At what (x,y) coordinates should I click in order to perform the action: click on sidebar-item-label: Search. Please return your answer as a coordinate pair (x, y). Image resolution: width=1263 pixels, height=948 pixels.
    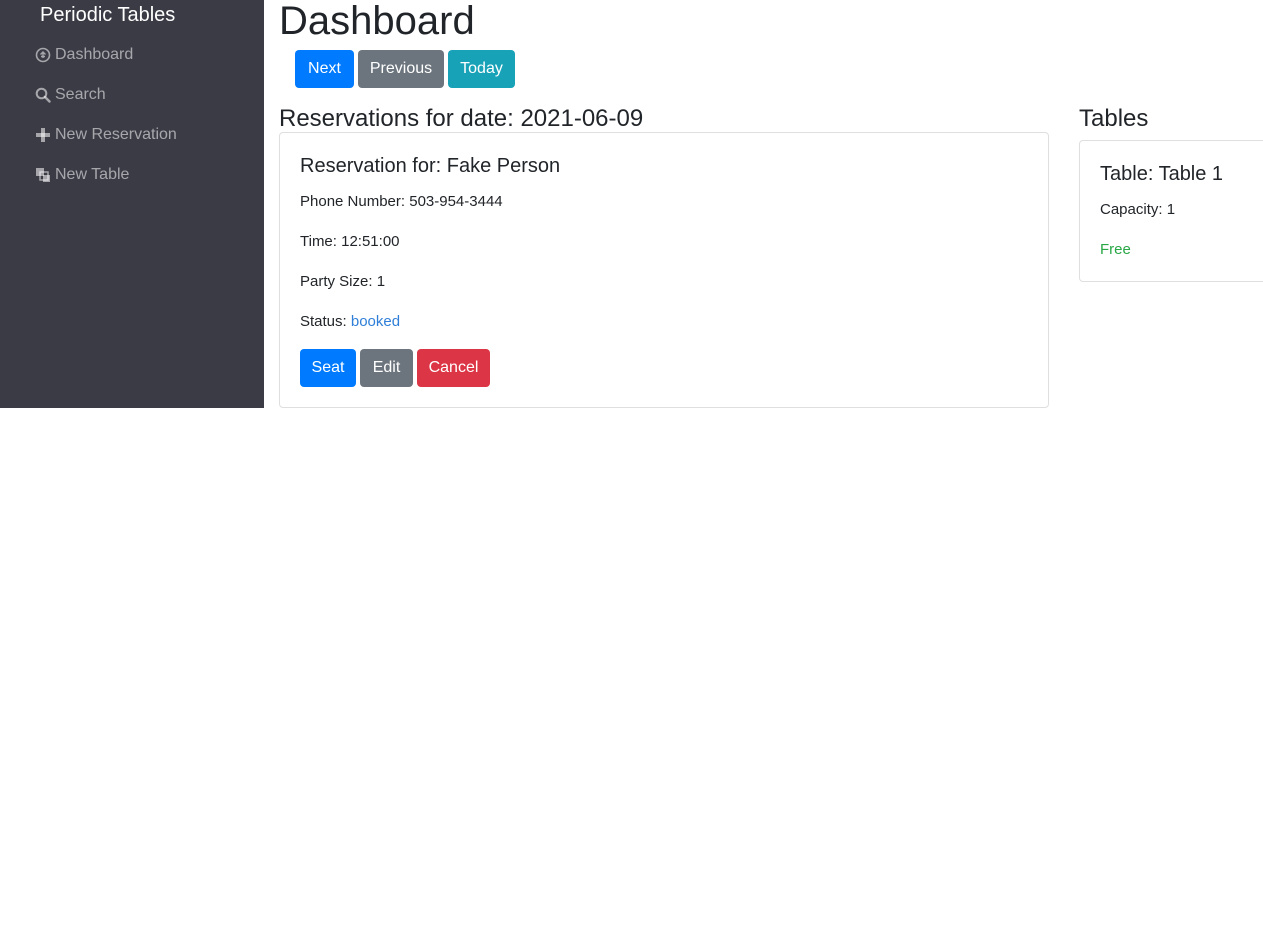
    Looking at the image, I should click on (80, 94).